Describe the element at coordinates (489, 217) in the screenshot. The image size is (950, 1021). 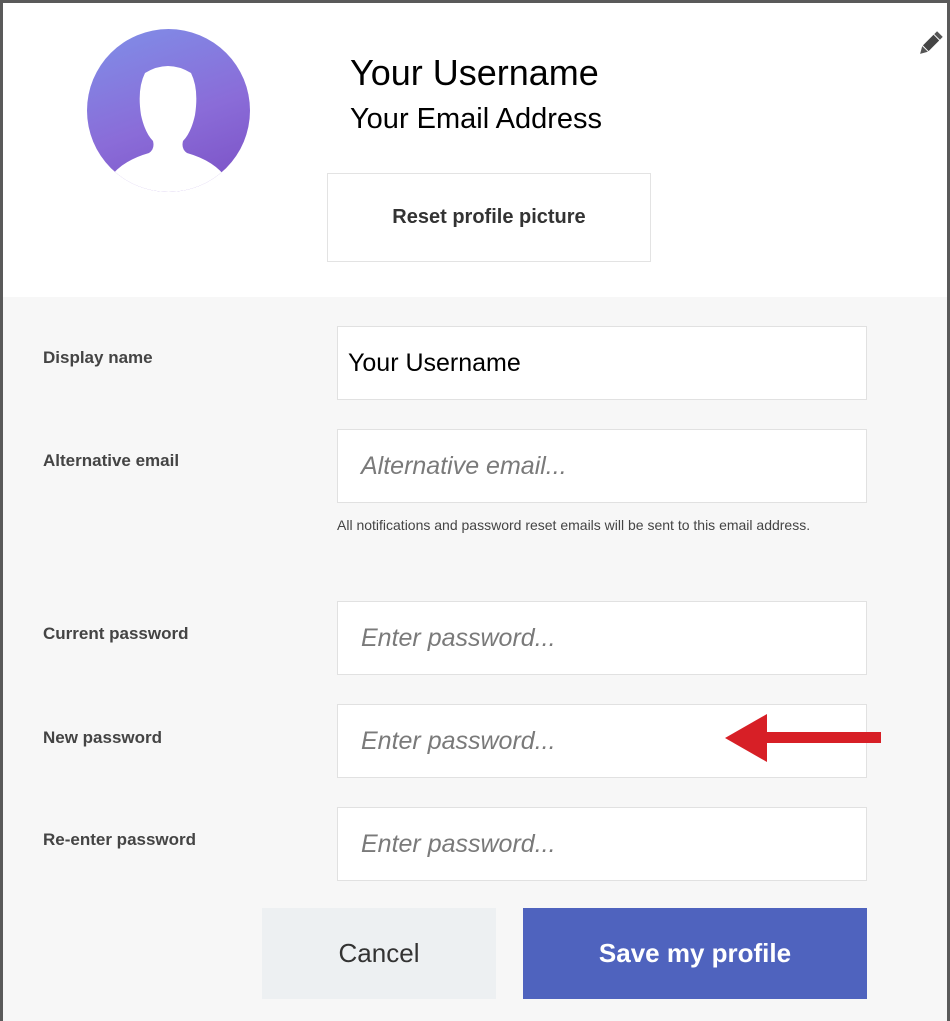
I see `reset-profile-picture-button: Reset profile picture` at that location.